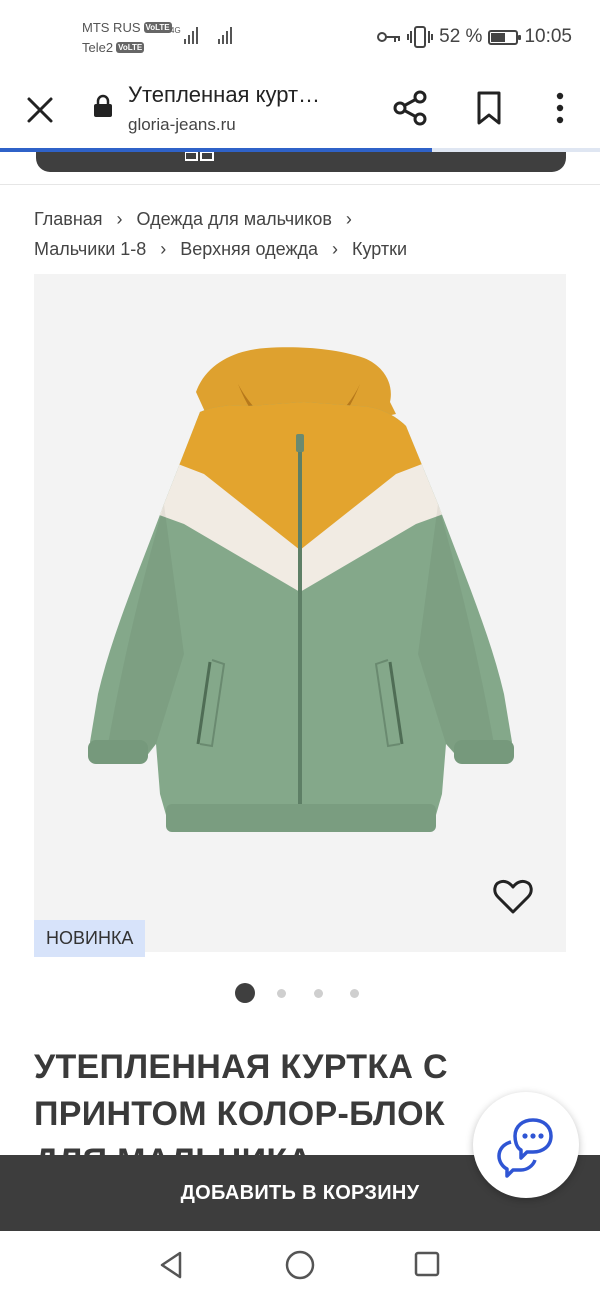  Describe the element at coordinates (389, 37) in the screenshot. I see `key-icon` at that location.